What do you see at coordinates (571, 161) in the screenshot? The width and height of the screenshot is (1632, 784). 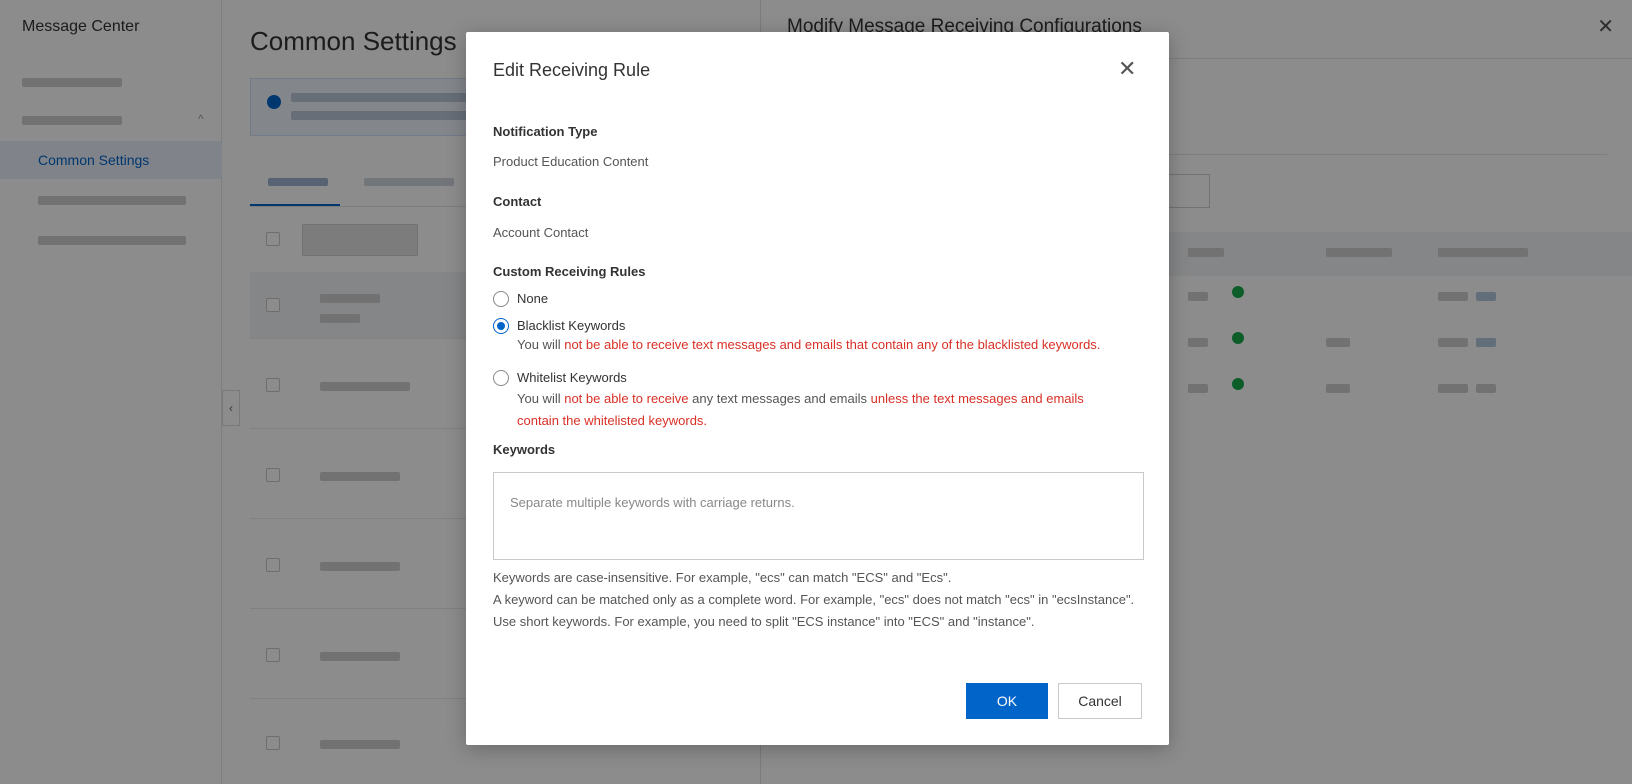 I see `notification-type-value: Product Education Content` at bounding box center [571, 161].